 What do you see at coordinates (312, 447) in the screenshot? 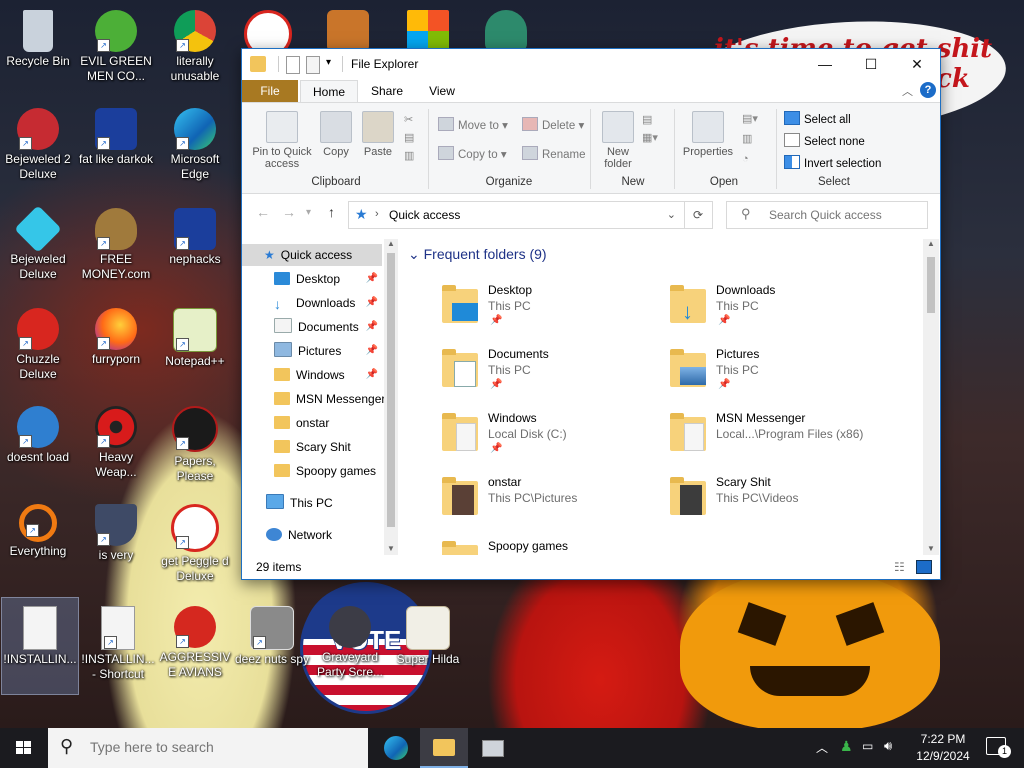
I see `nav-item-scary-shit: Scary Shit` at bounding box center [312, 447].